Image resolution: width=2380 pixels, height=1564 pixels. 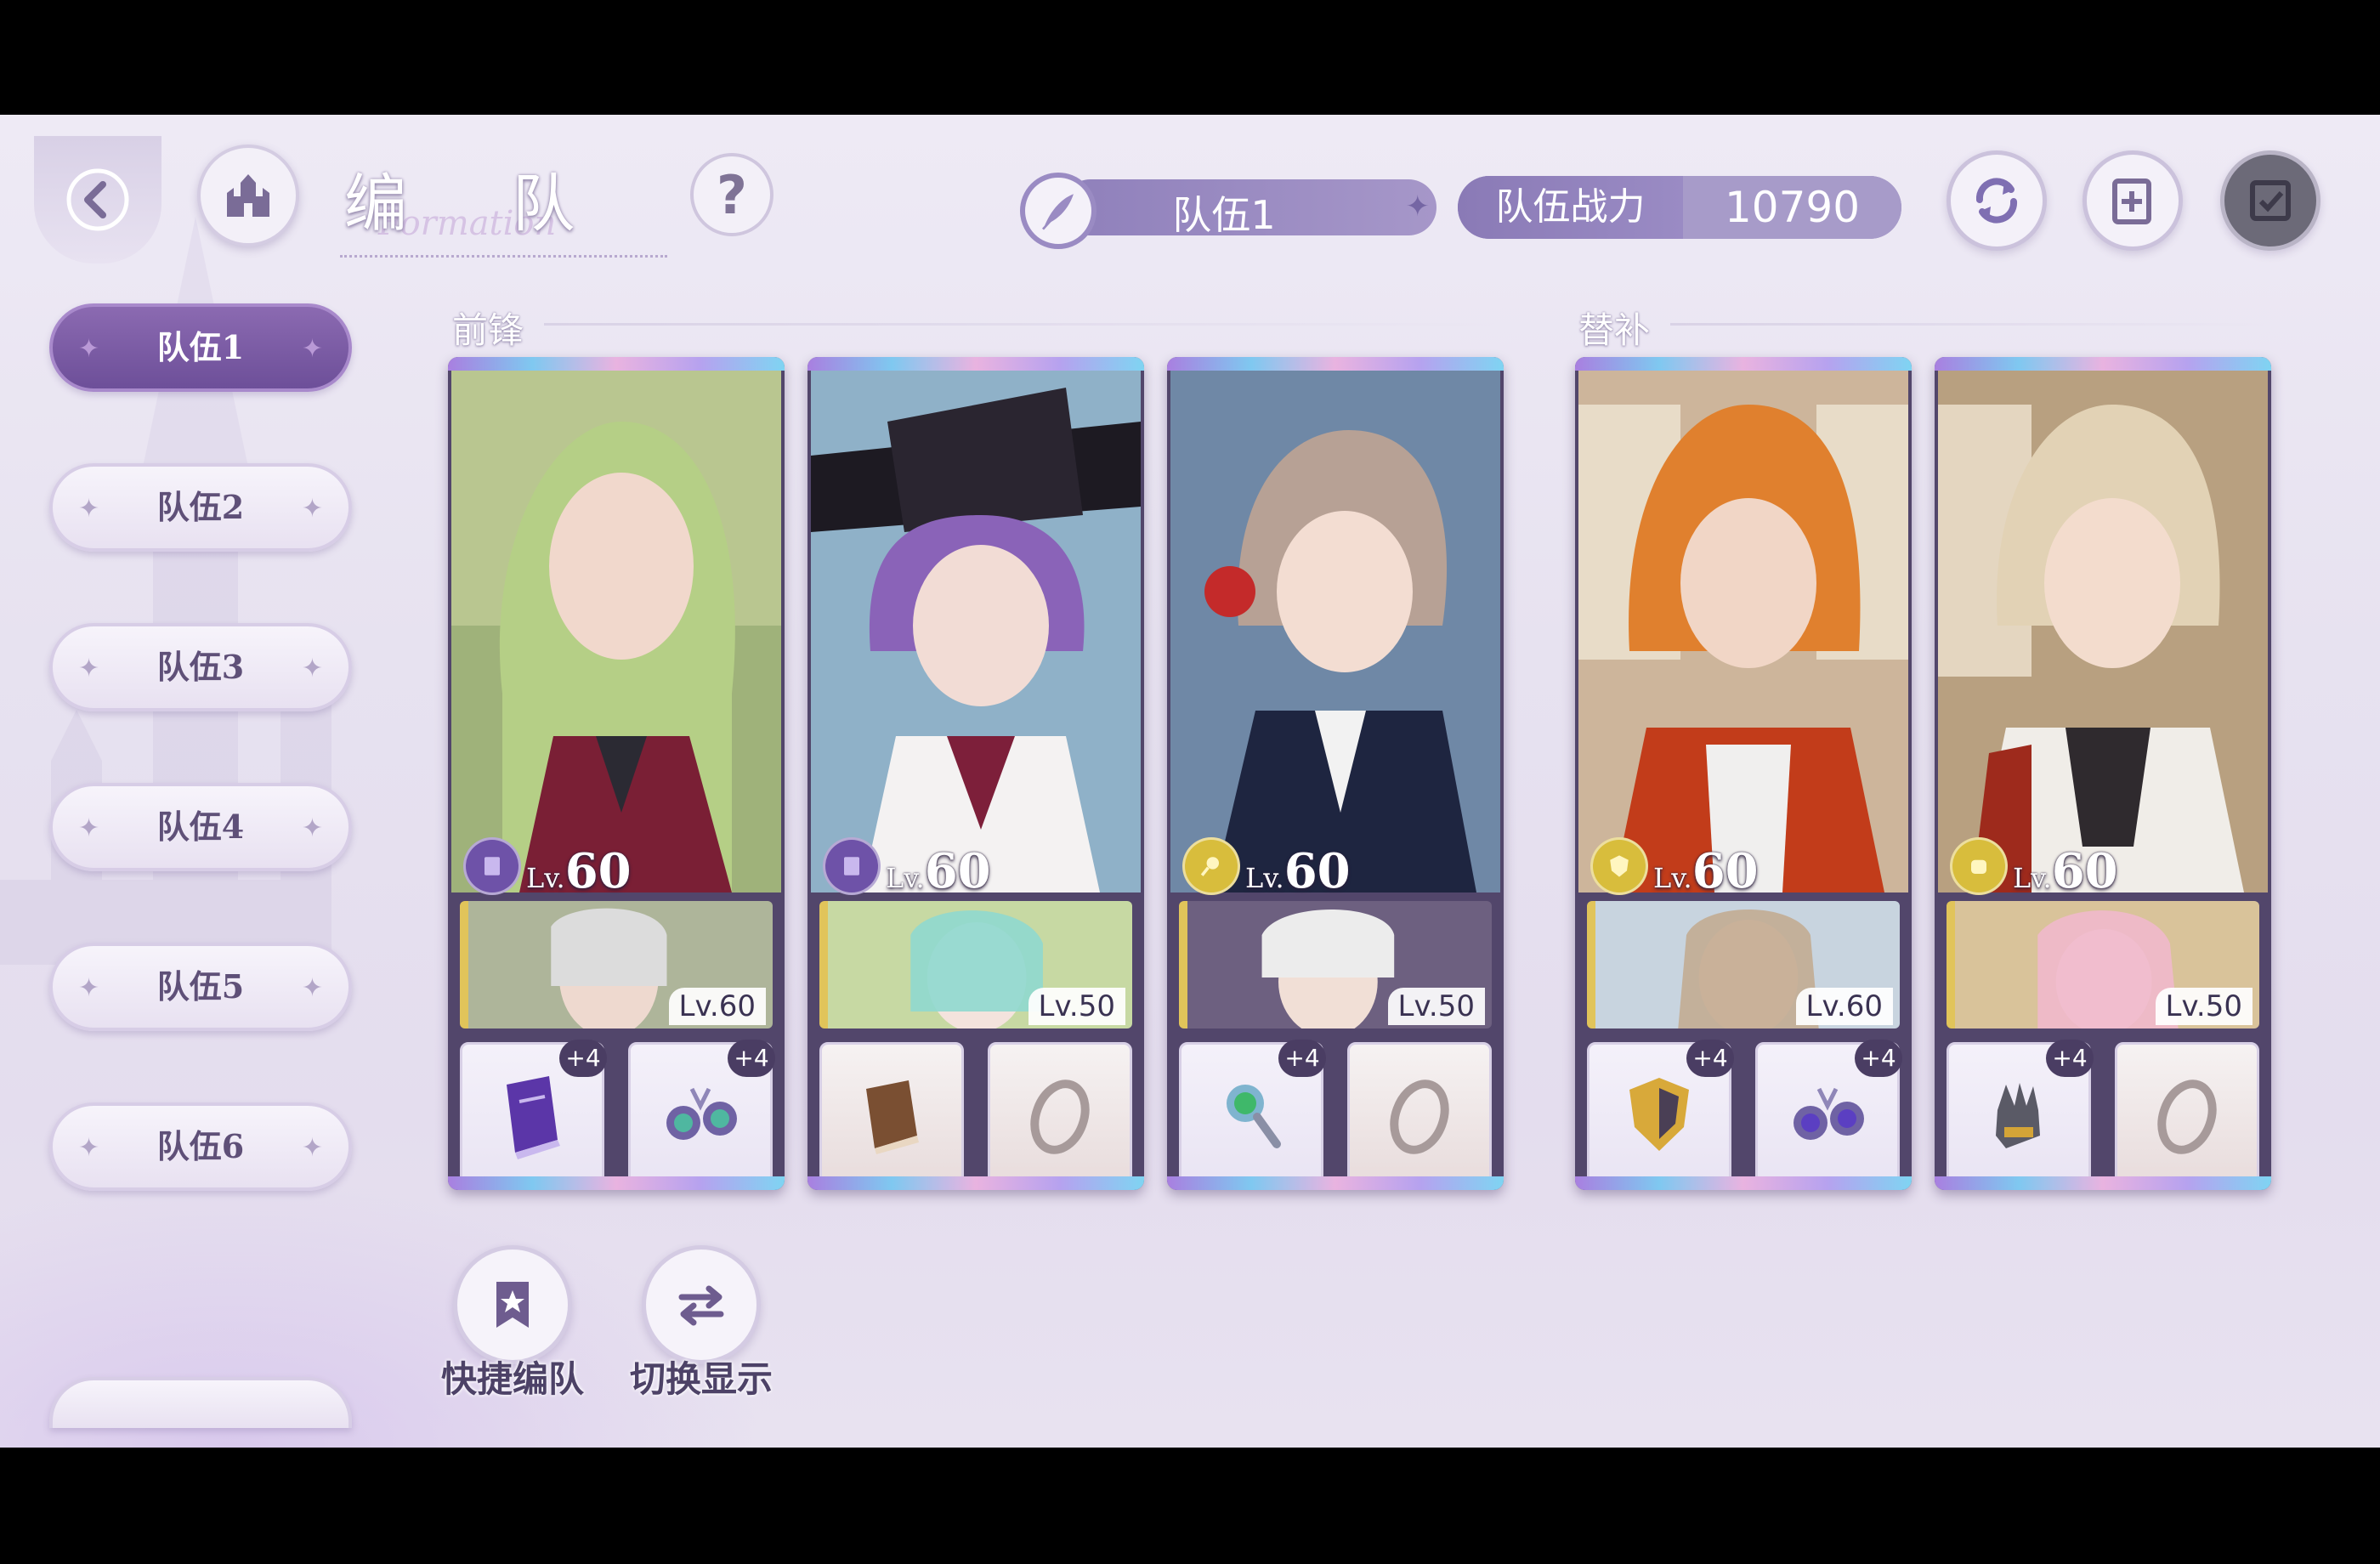 I want to click on bookmark-star-icon, so click(x=512, y=1304).